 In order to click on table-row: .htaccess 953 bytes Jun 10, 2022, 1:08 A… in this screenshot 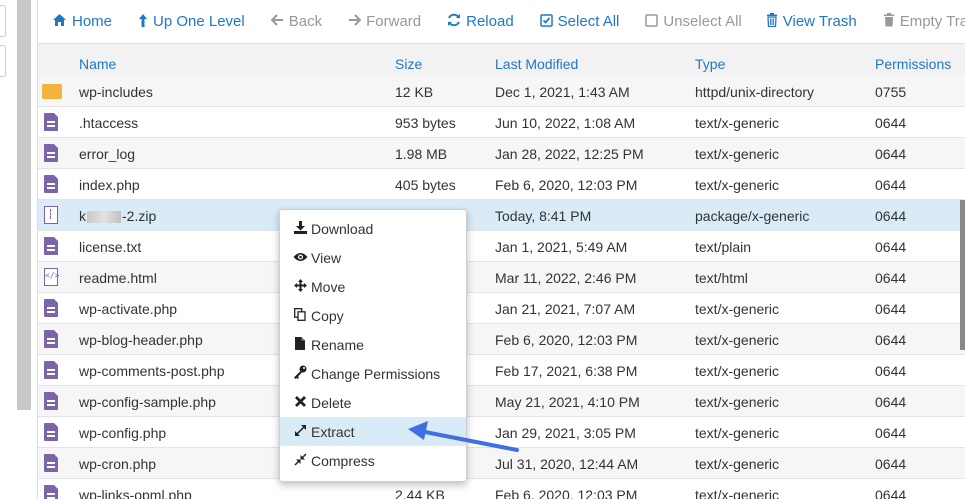, I will do `click(501, 122)`.